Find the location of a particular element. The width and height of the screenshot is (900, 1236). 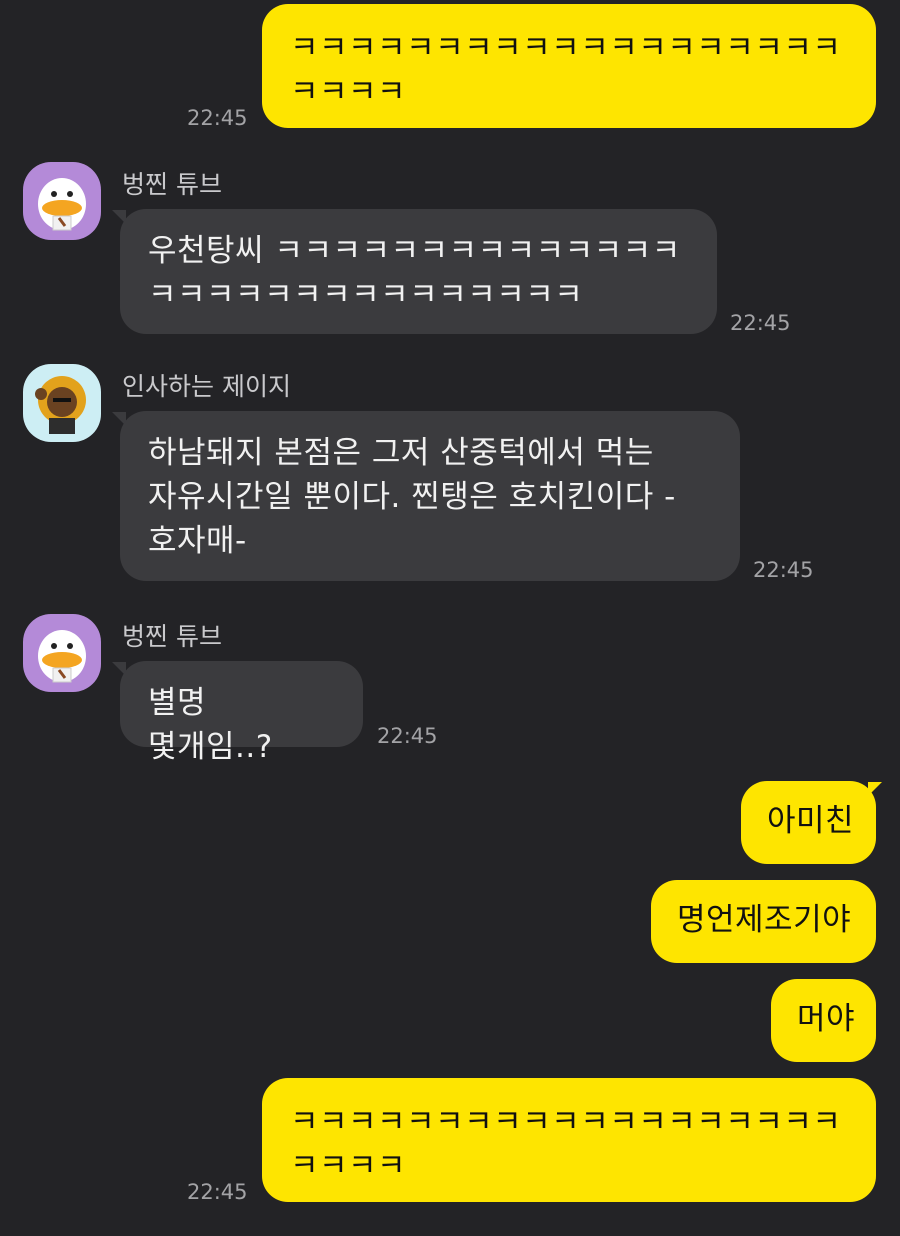

their-message-bubble: 별명 몇개임..? is located at coordinates (241, 713).